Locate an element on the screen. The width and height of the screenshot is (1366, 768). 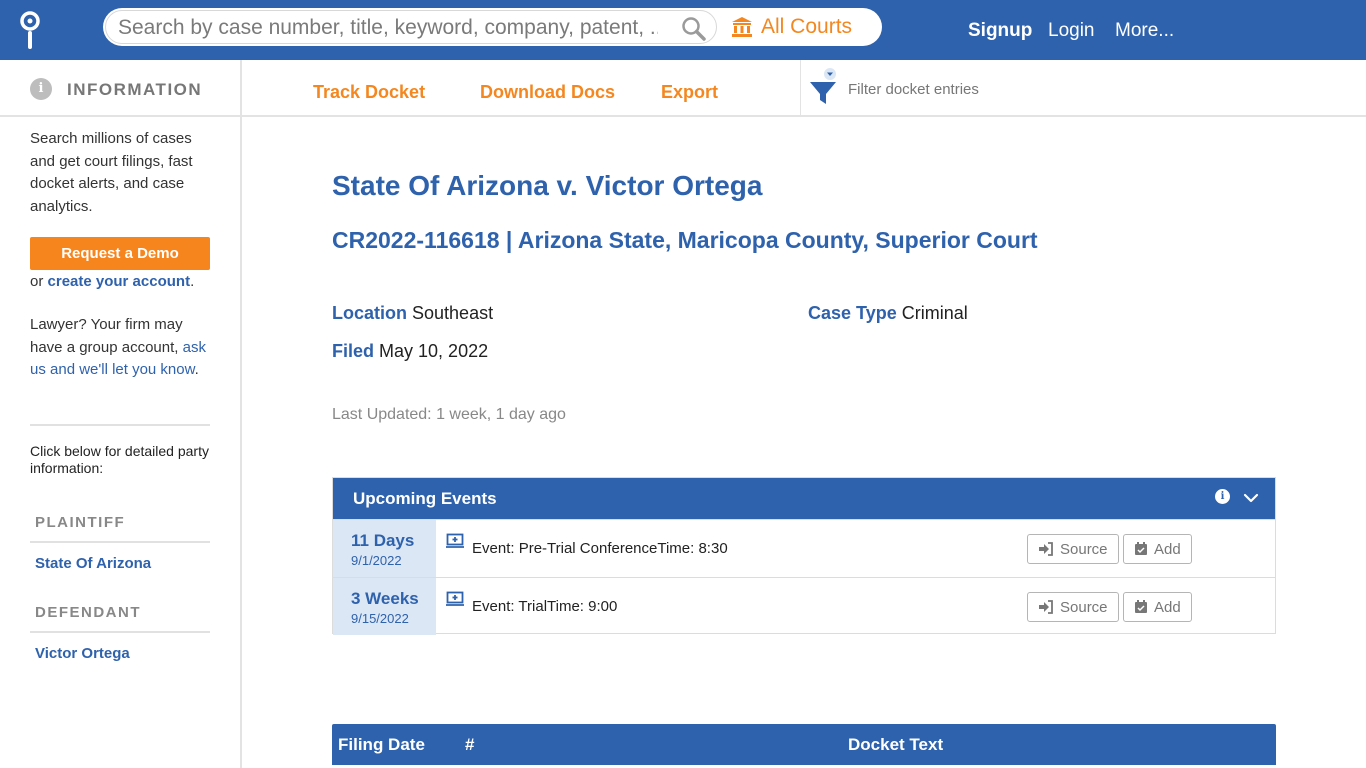
track-docket-button: Track Docket is located at coordinates (369, 92).